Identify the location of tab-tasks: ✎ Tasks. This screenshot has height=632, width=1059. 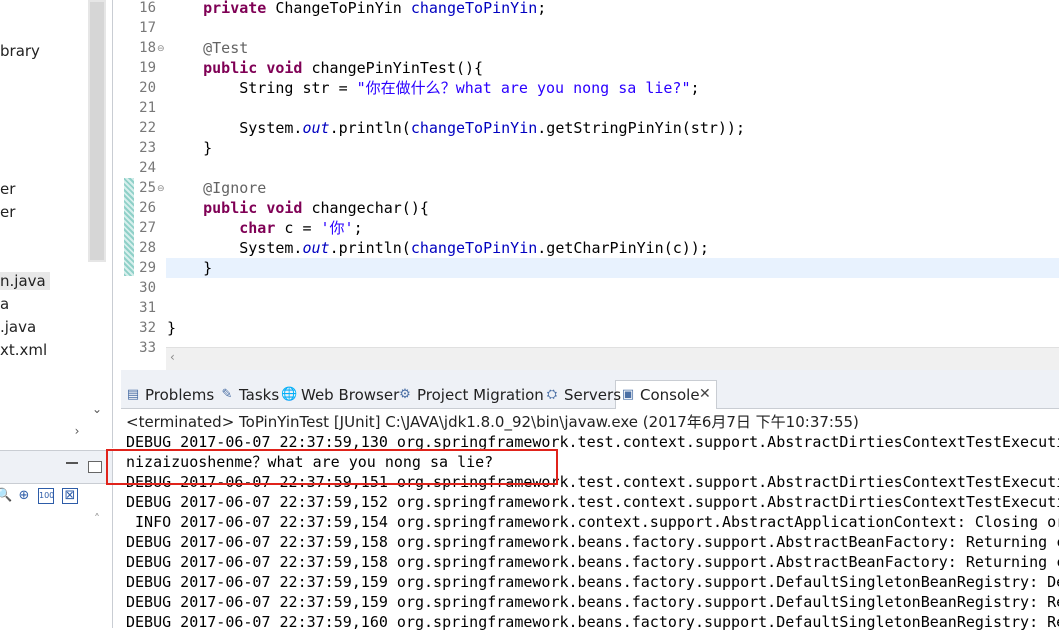
(249, 395).